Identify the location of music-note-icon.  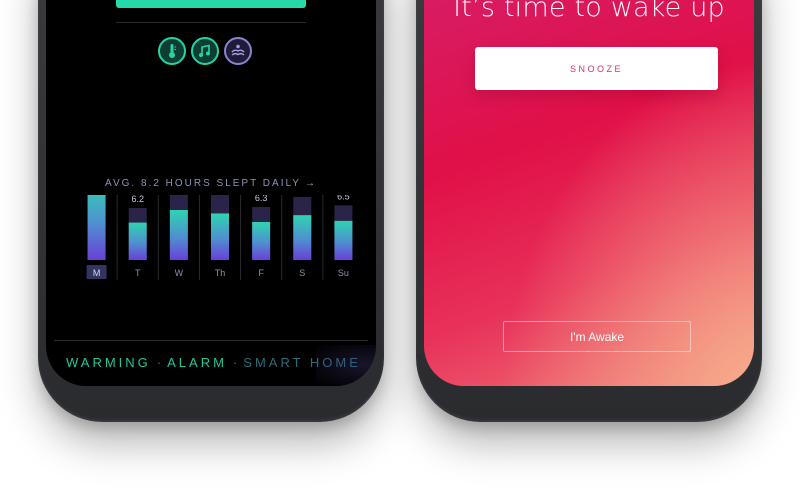
(205, 51).